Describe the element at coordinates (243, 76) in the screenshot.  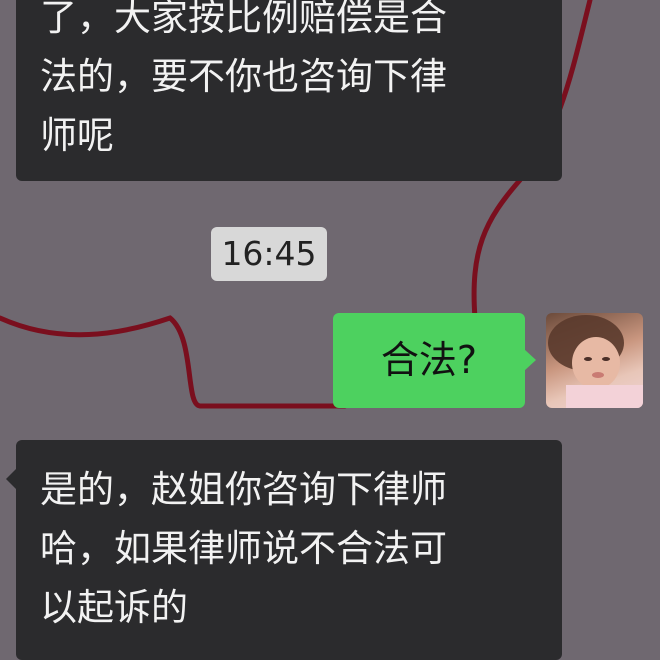
I see `message-text-line: 法的，要不你也咨询下律` at that location.